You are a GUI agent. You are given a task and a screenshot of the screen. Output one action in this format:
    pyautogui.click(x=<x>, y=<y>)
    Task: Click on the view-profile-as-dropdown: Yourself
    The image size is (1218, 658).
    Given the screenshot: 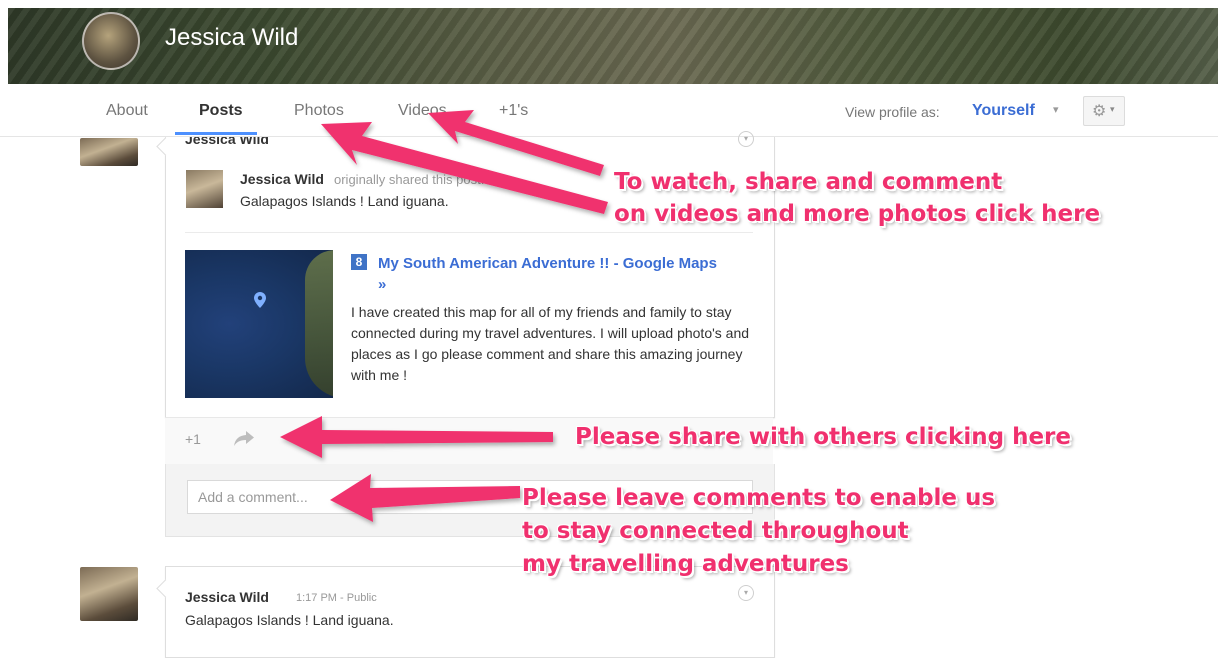 What is the action you would take?
    pyautogui.click(x=1003, y=111)
    